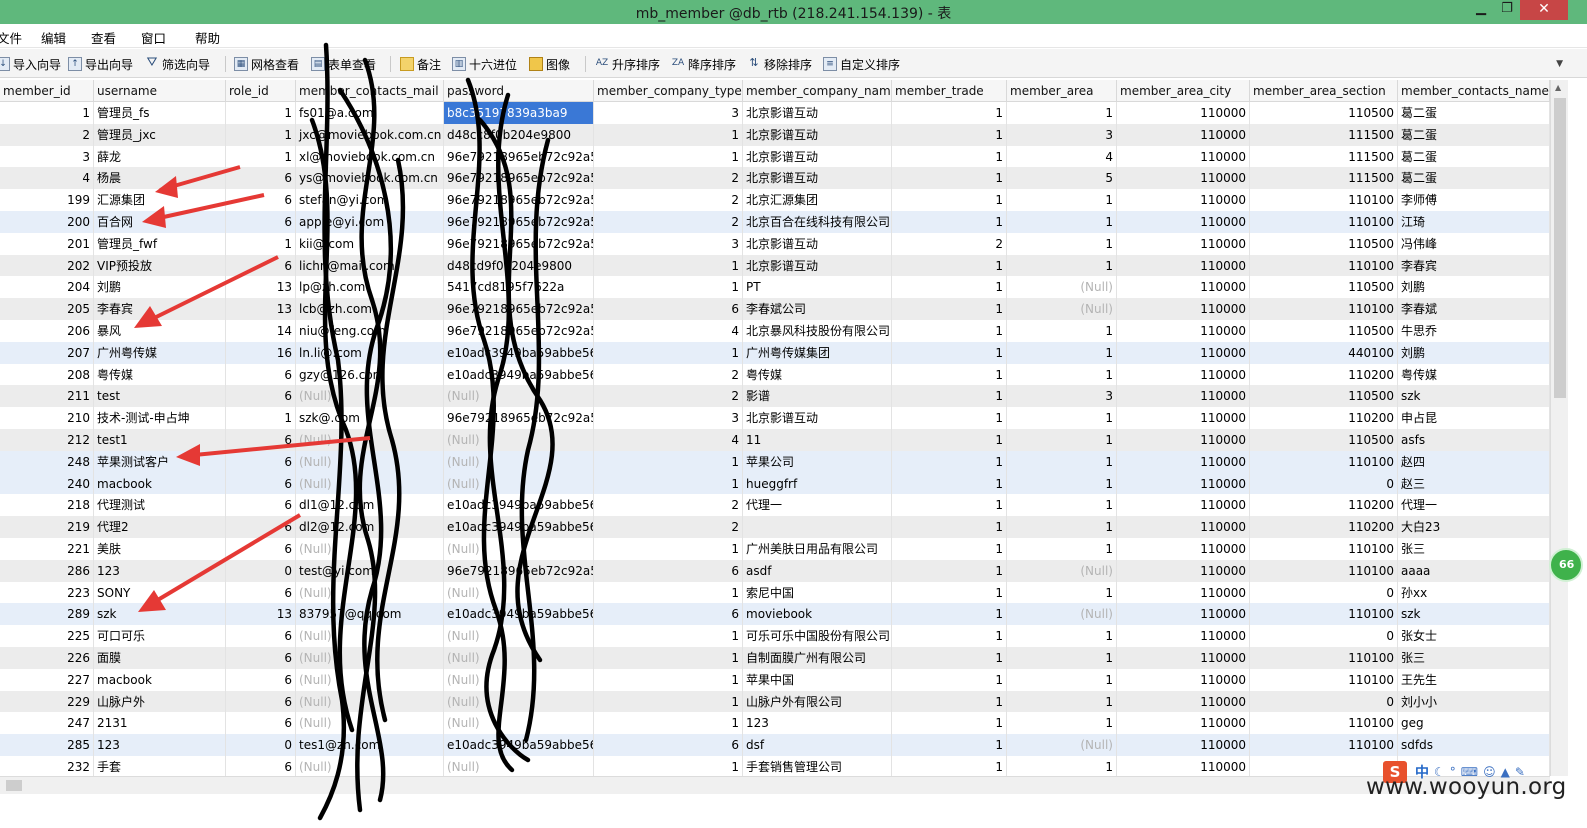 The height and width of the screenshot is (828, 1587). Describe the element at coordinates (261, 113) in the screenshot. I see `role-id-cell: 1` at that location.